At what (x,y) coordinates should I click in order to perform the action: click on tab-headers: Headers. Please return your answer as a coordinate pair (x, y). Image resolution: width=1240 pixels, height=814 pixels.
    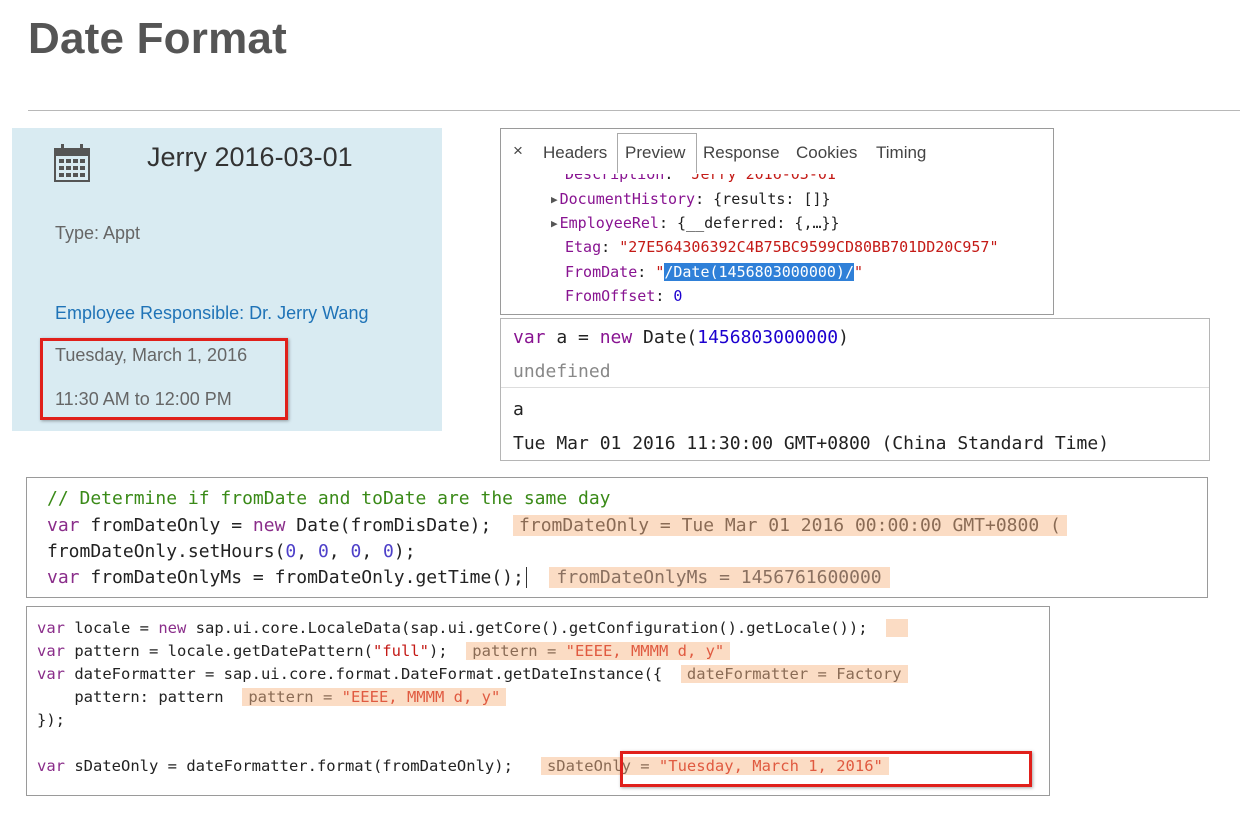
    Looking at the image, I should click on (575, 153).